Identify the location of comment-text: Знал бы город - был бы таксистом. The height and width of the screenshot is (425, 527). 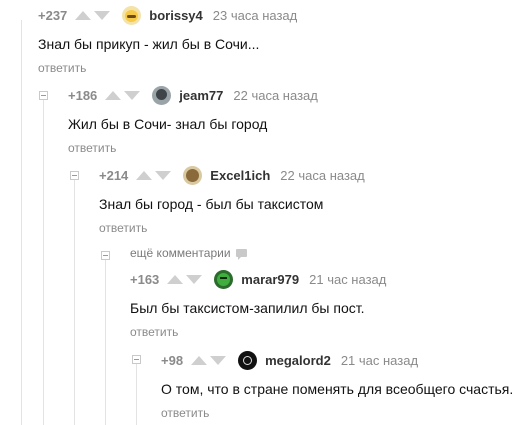
(211, 204).